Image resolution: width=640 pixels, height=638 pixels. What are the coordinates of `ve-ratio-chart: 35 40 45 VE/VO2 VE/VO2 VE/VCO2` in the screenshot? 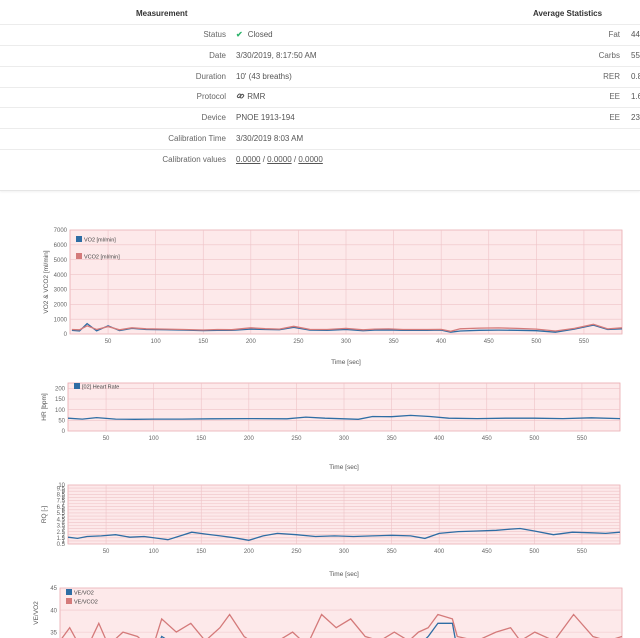 It's located at (328, 612).